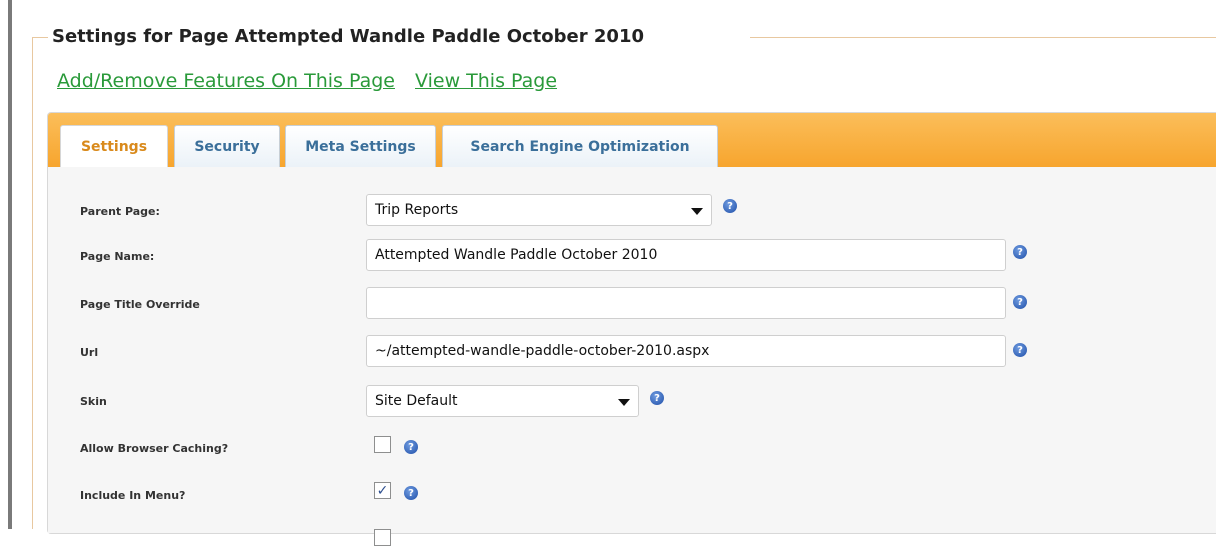  Describe the element at coordinates (133, 495) in the screenshot. I see `include-in-menu-label: Include In Menu?` at that location.